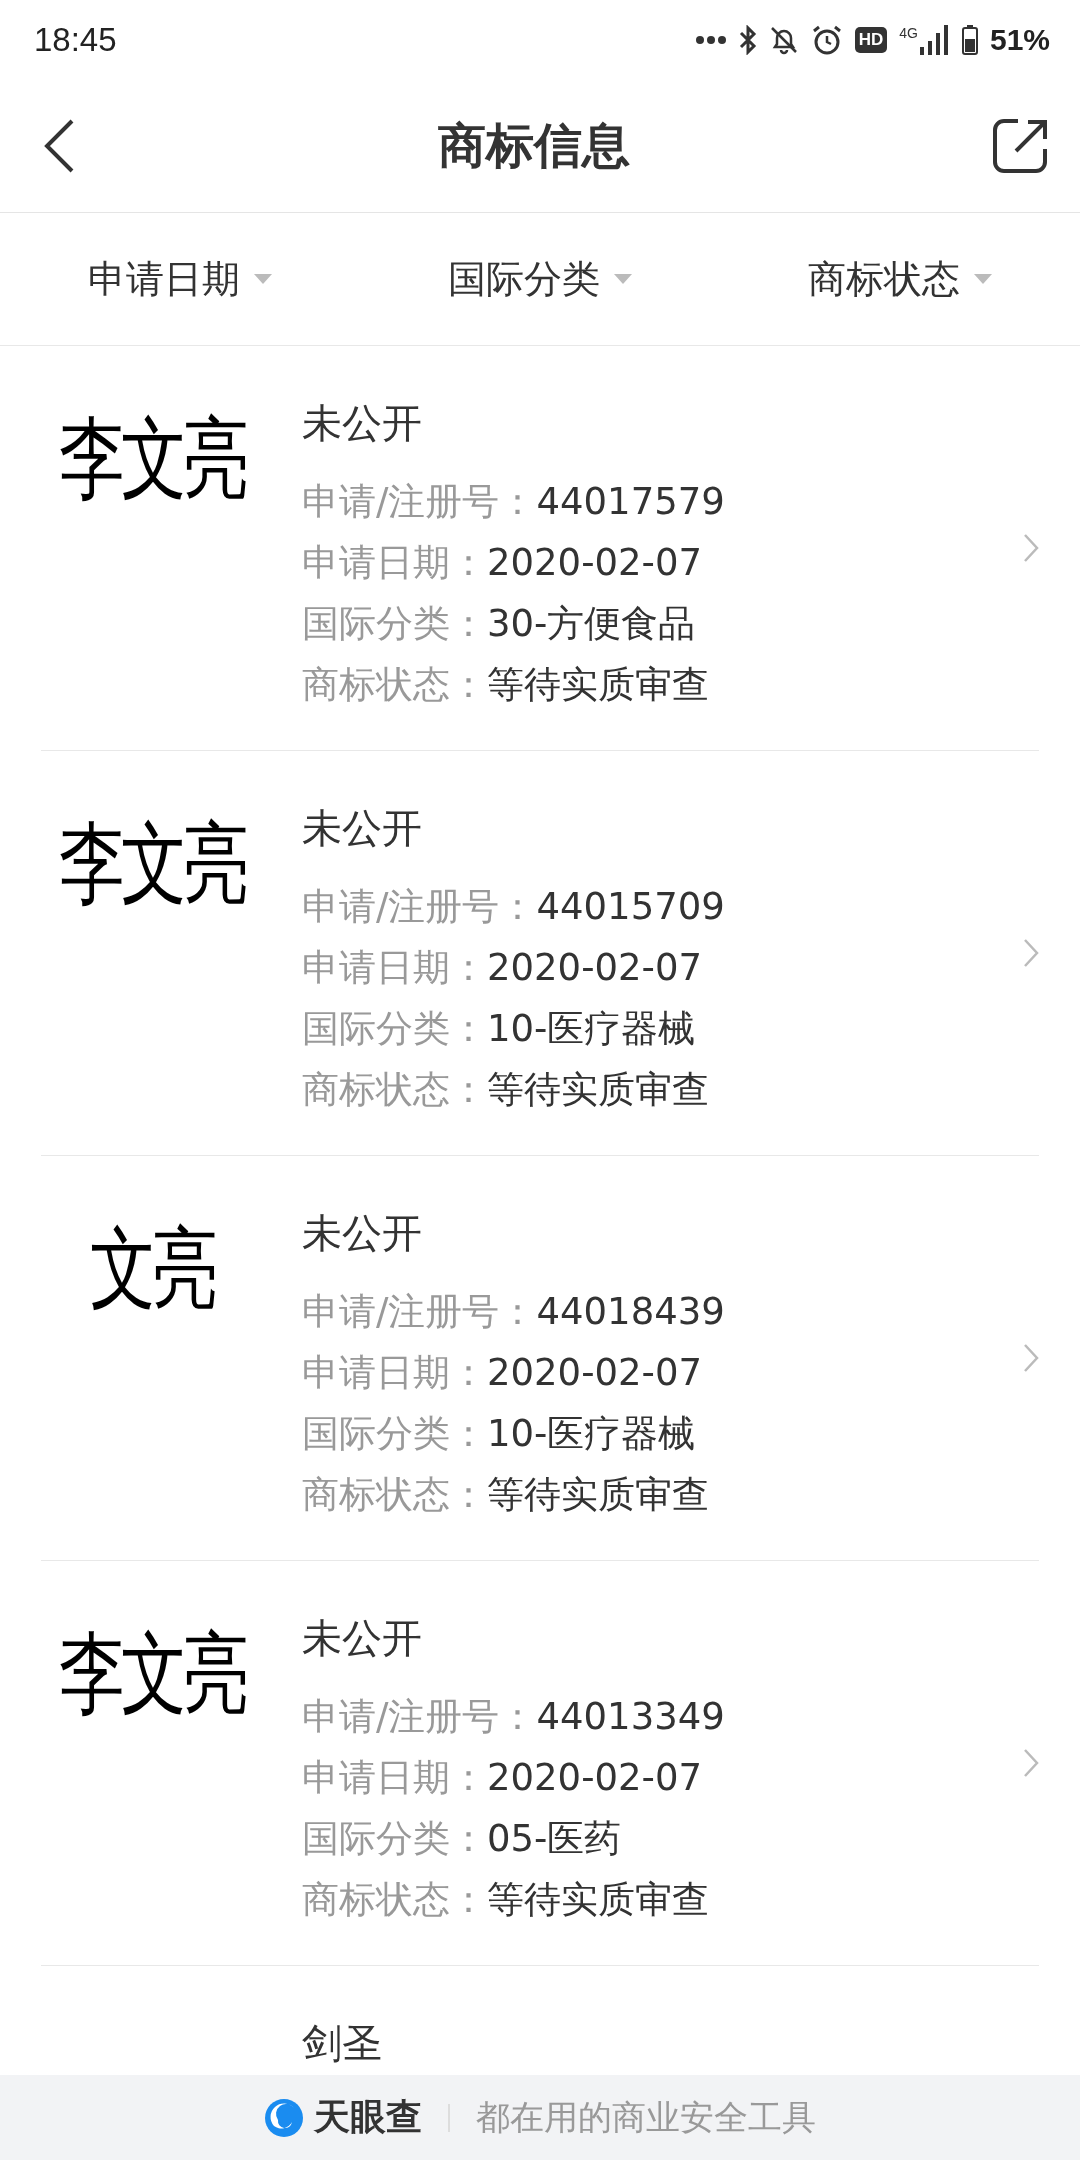 The image size is (1080, 2160). Describe the element at coordinates (630, 1311) in the screenshot. I see `field-value: 44018439` at that location.